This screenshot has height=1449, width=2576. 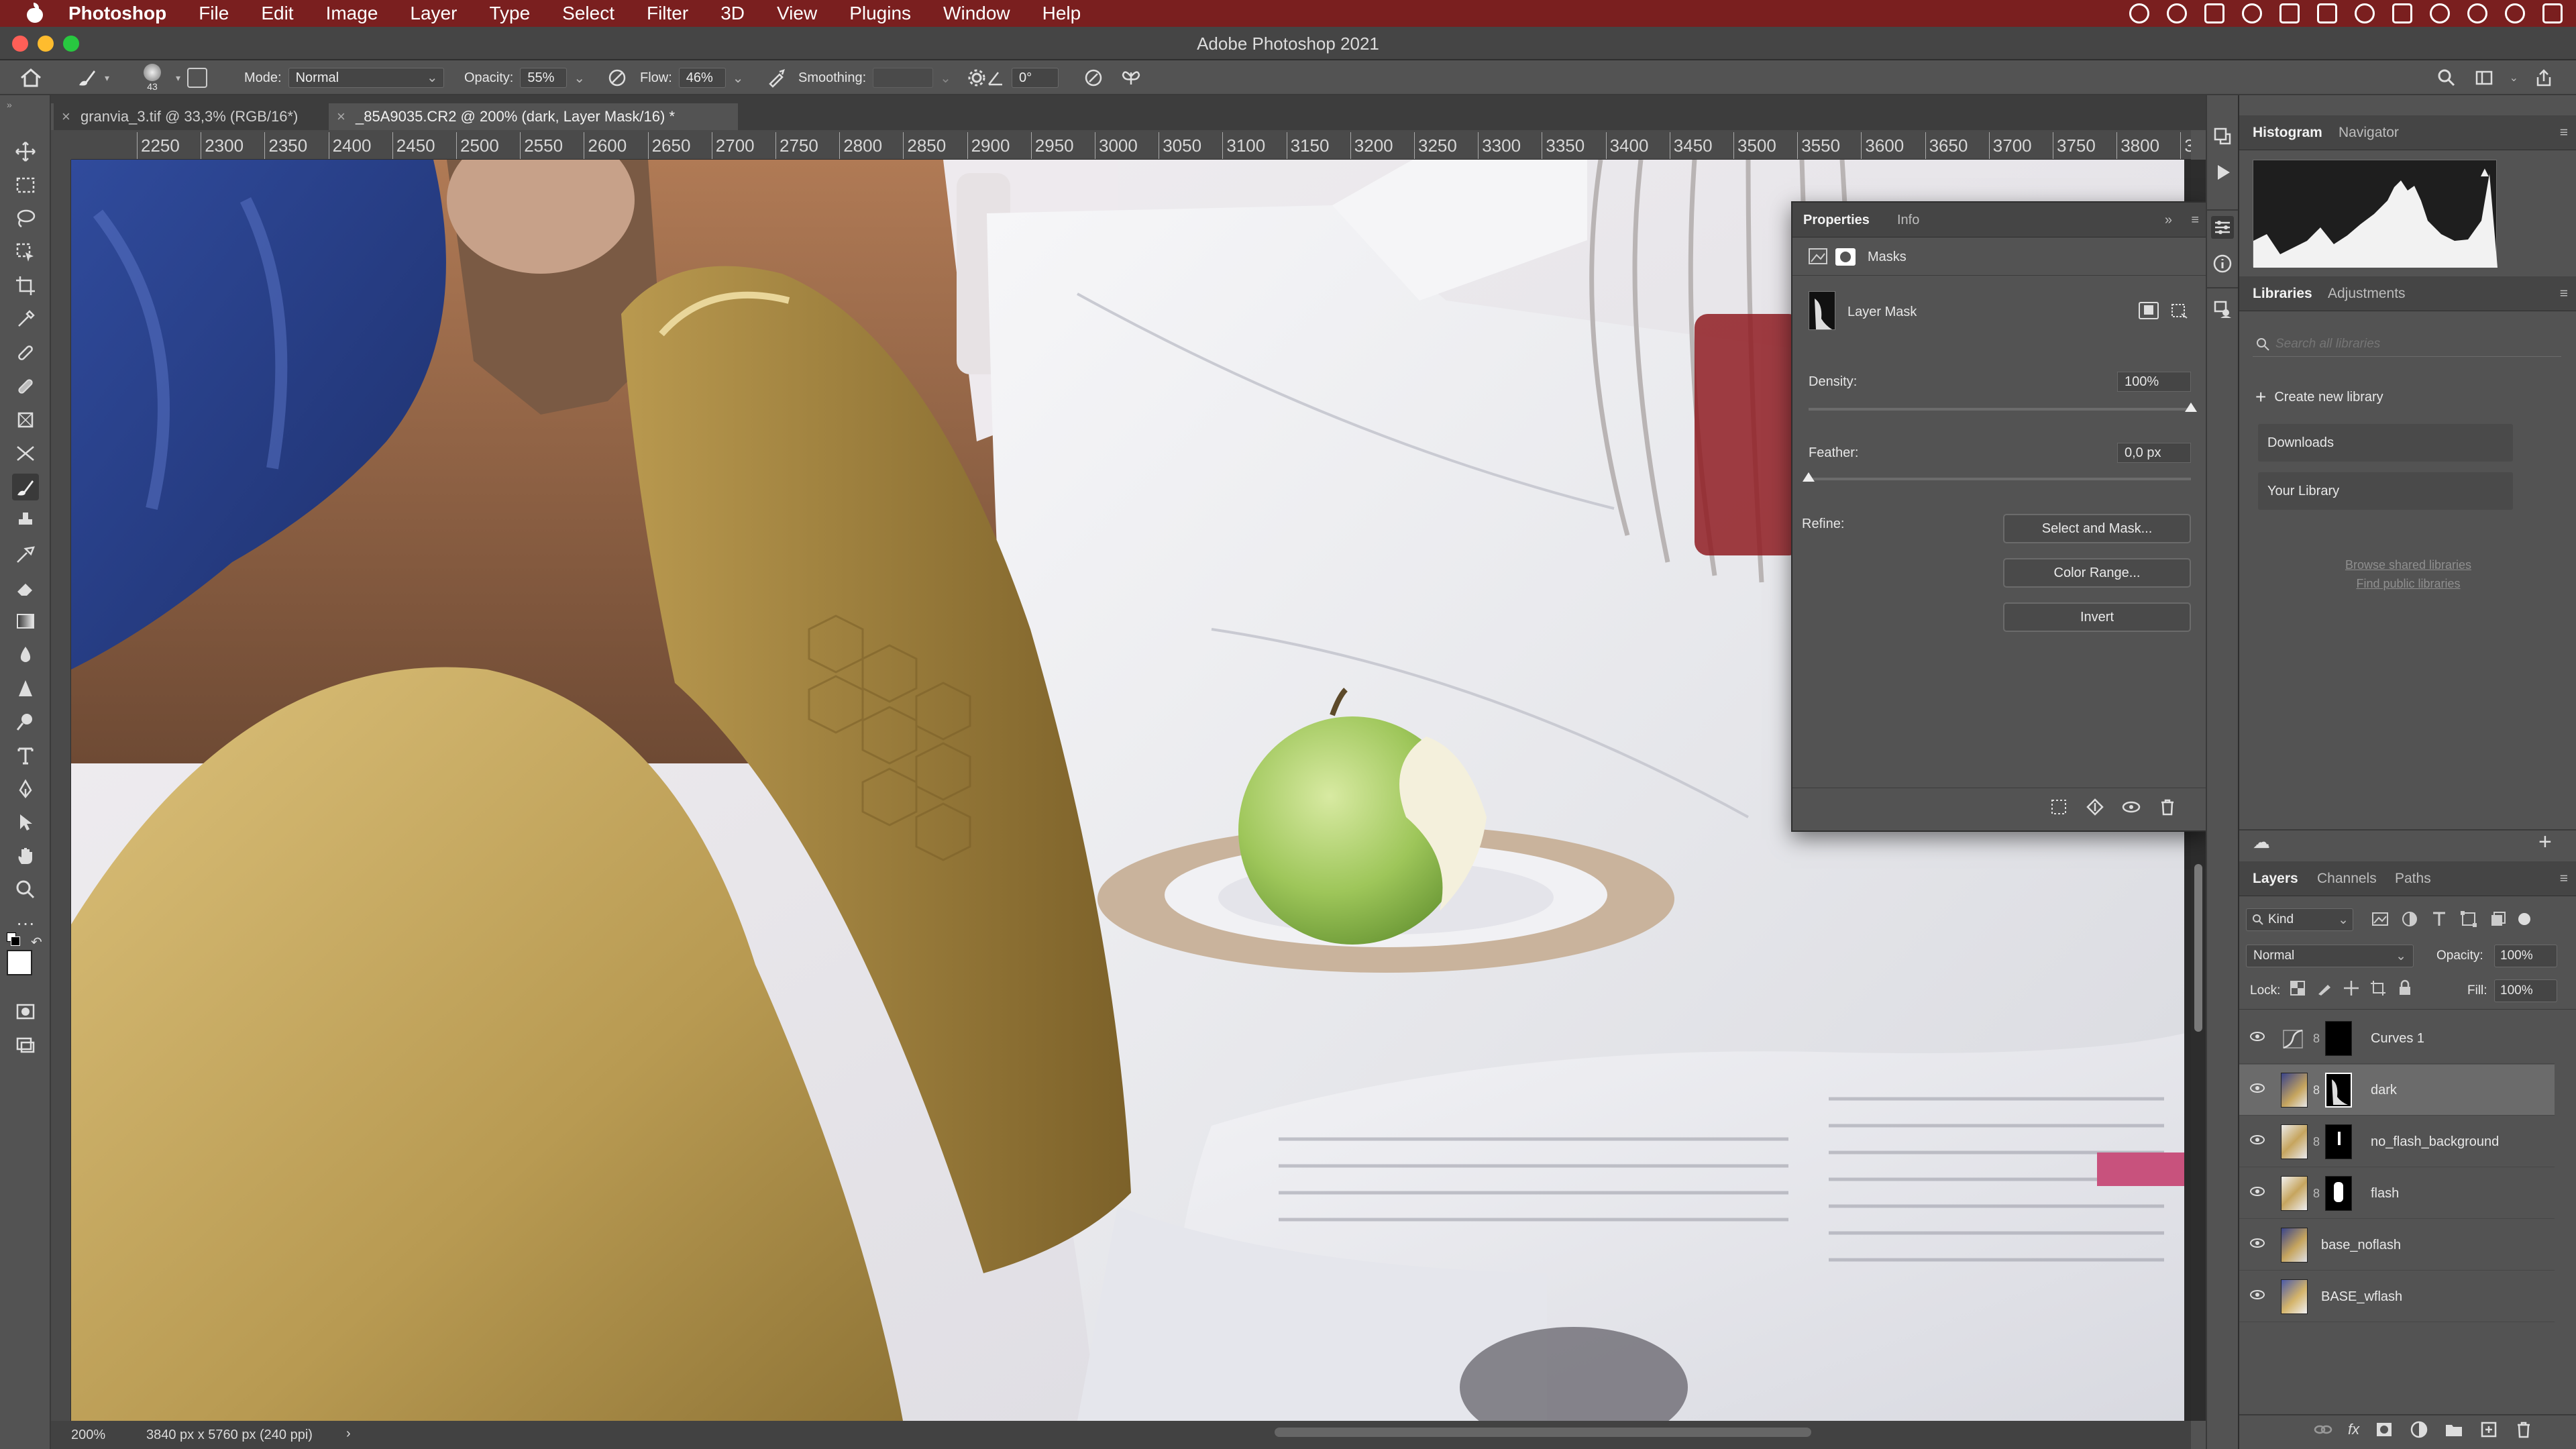 I want to click on select-mask-button, so click(x=2149, y=310).